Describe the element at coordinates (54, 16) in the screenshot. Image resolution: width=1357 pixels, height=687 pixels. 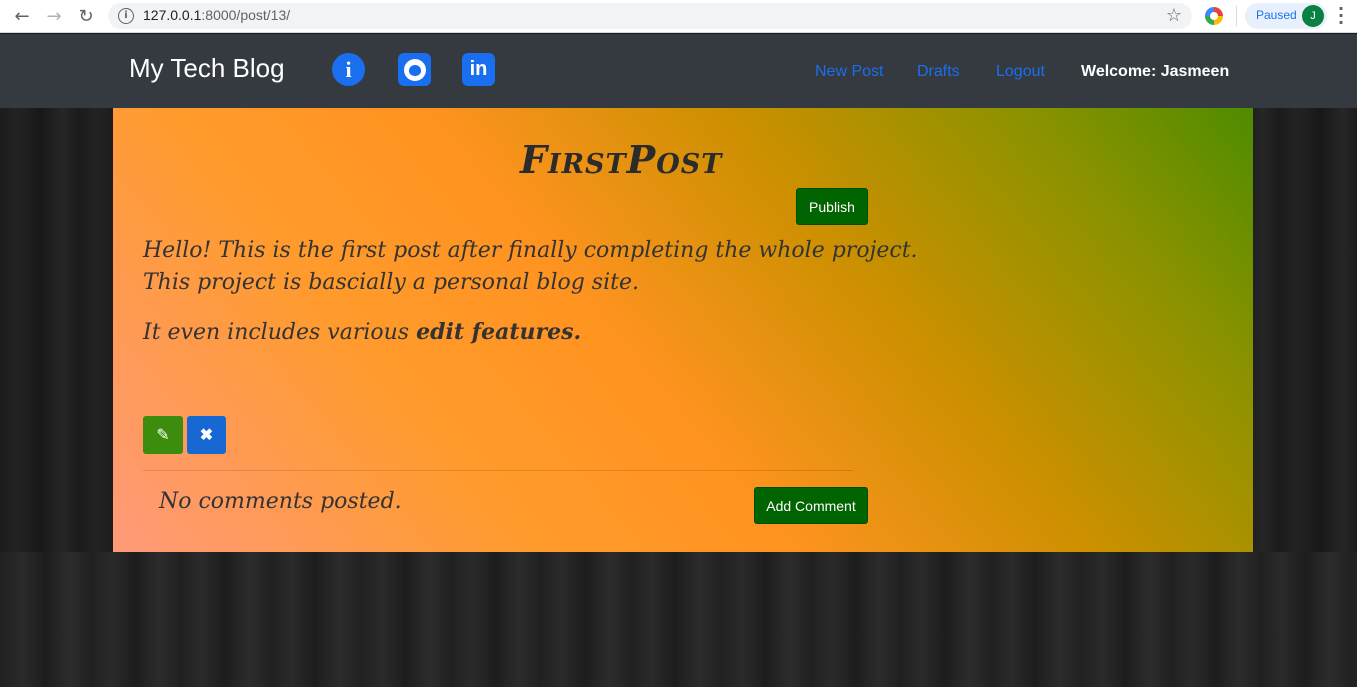
I see `forward-icon: →` at that location.